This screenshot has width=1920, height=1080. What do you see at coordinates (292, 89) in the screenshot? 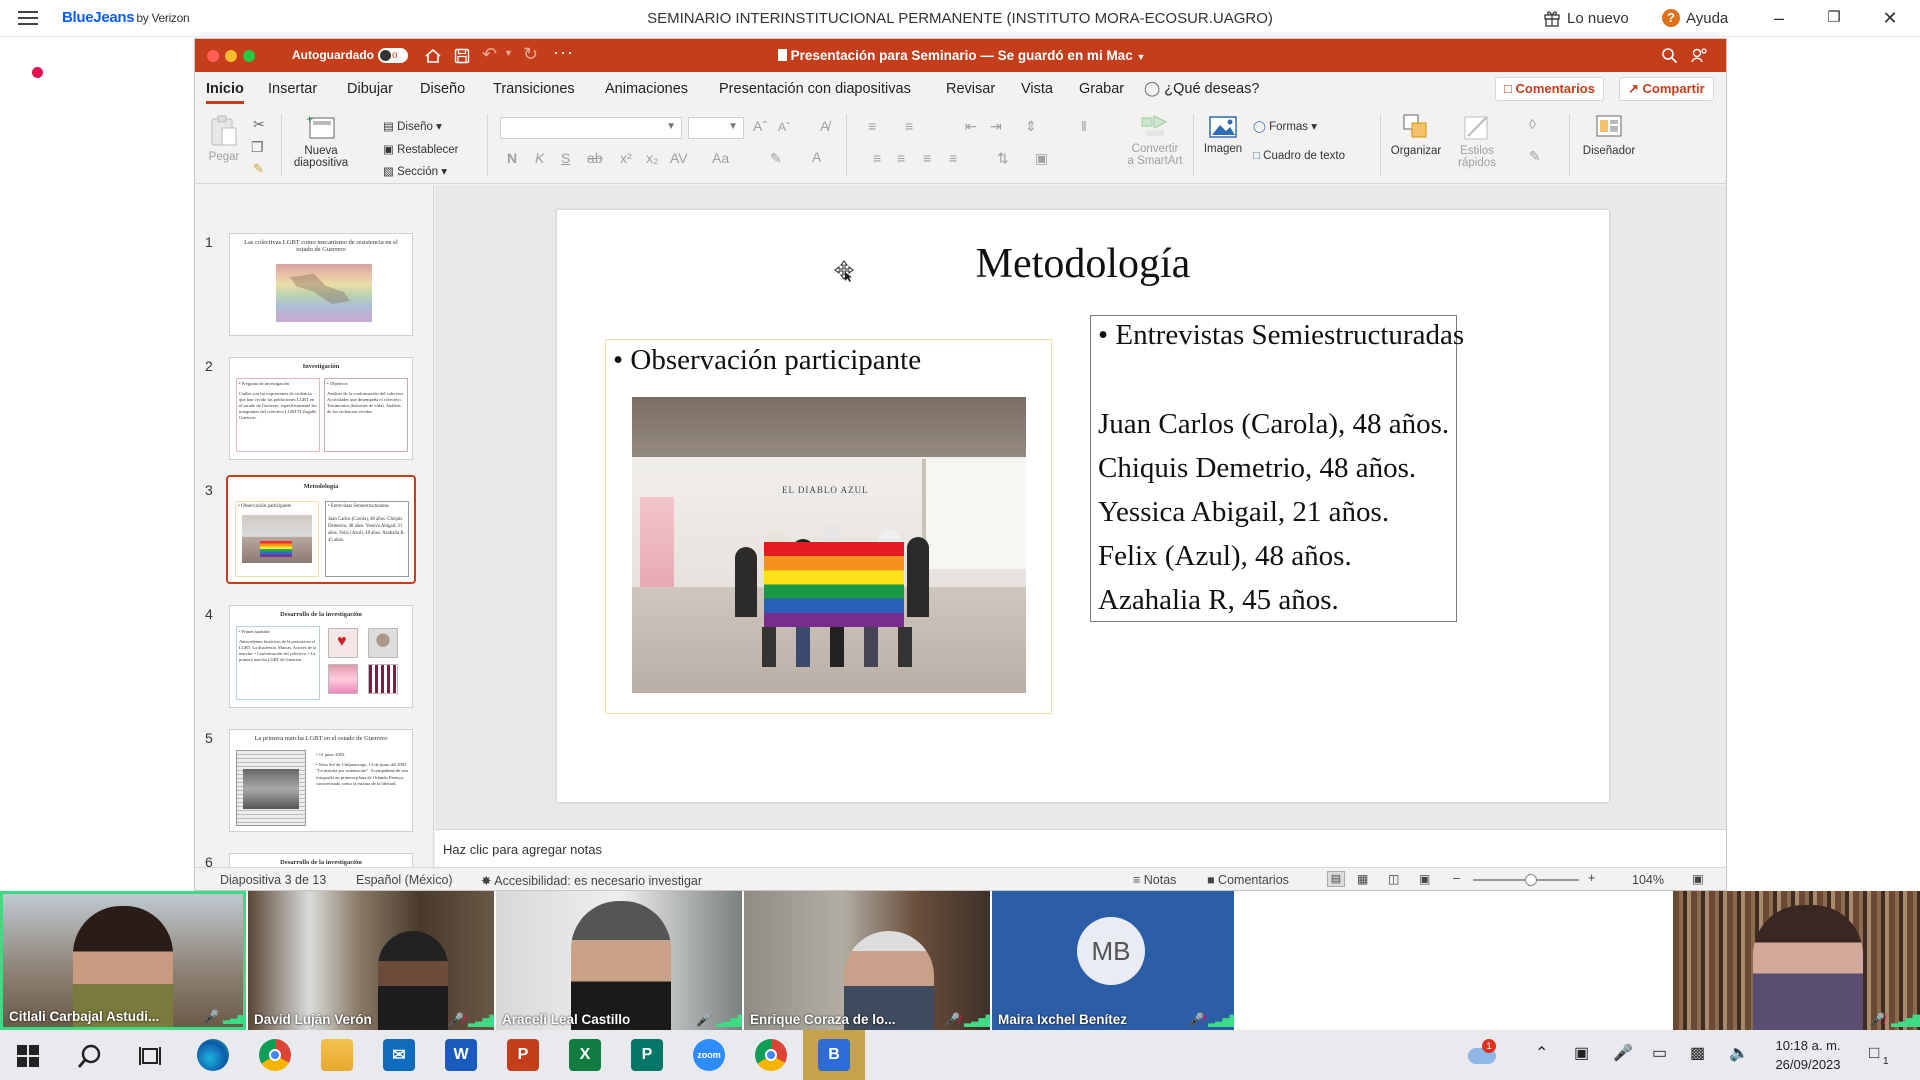
I see `tab-insertar: Insertar` at bounding box center [292, 89].